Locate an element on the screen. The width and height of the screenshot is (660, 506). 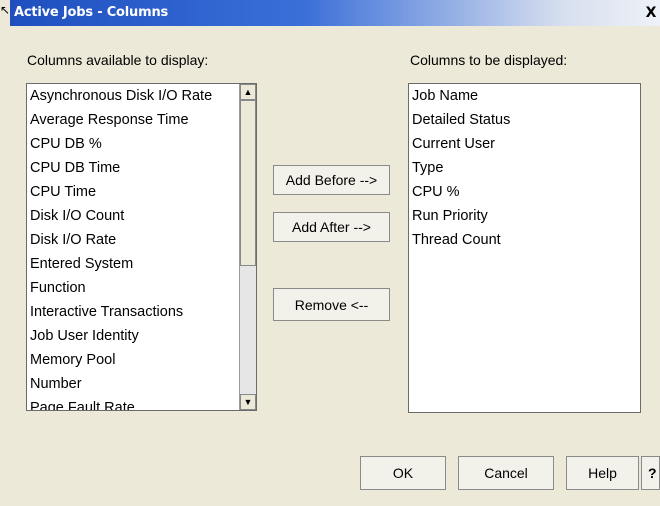
available-column-item: Number is located at coordinates (141, 384).